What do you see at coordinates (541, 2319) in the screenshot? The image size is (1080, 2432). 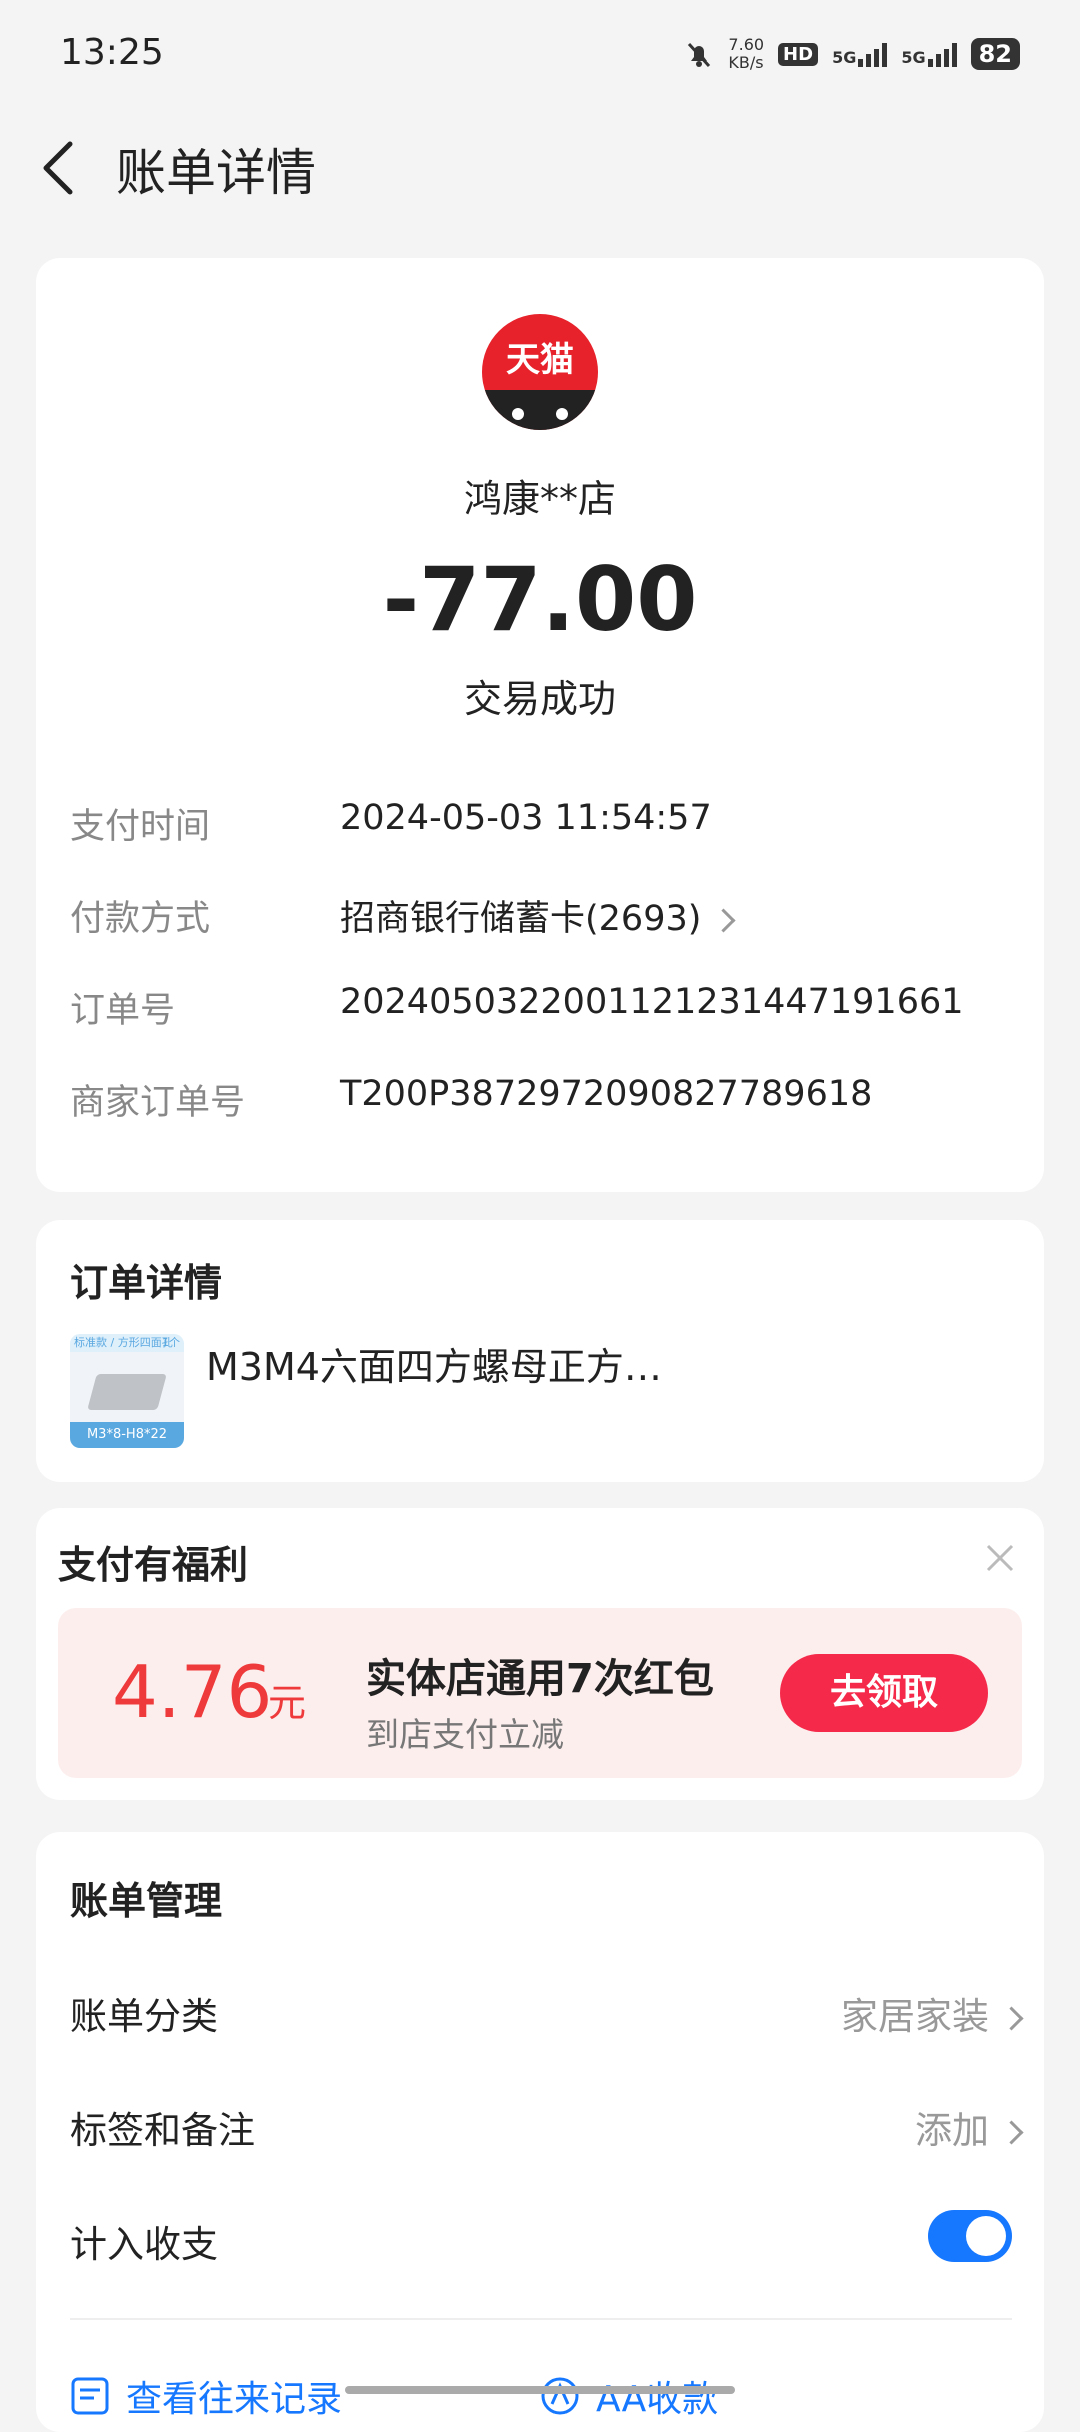 I see `divider` at bounding box center [541, 2319].